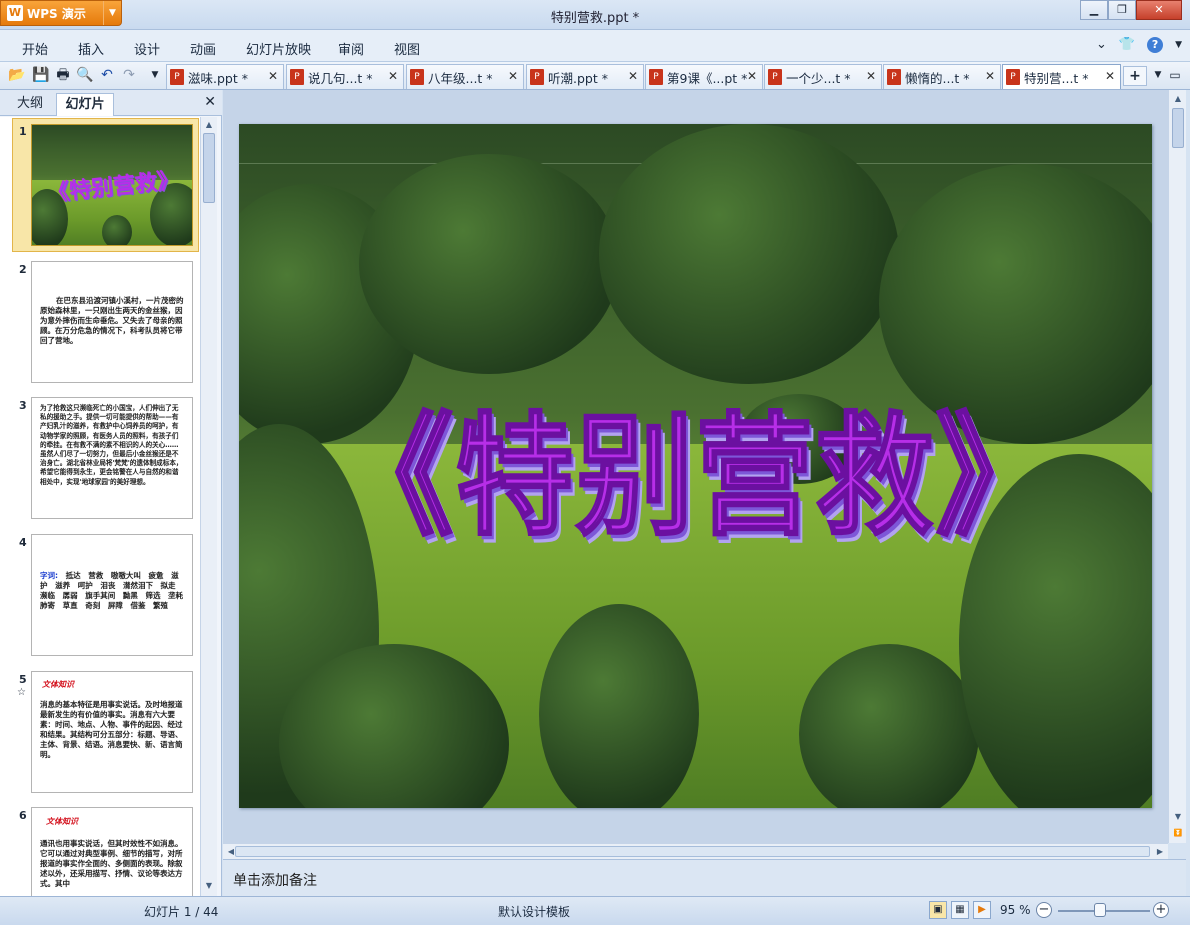 Image resolution: width=1190 pixels, height=925 pixels. I want to click on notes-pane: 单击添加备注, so click(704, 877).